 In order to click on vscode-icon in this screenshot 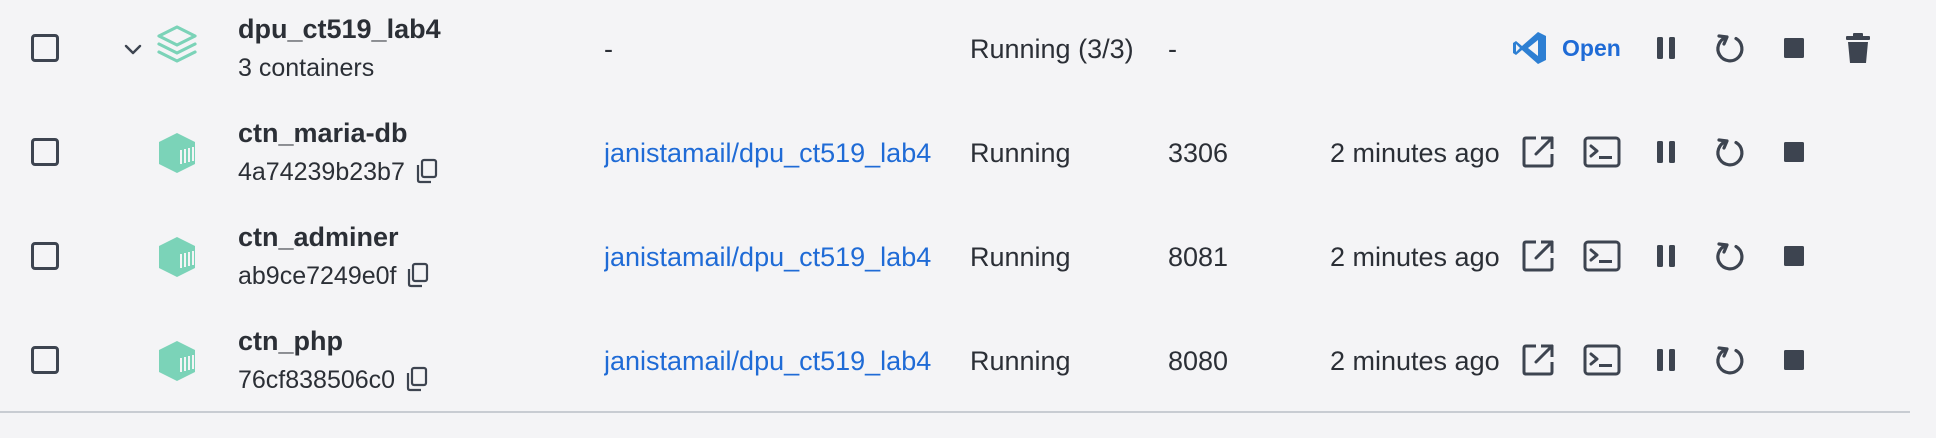, I will do `click(1529, 48)`.